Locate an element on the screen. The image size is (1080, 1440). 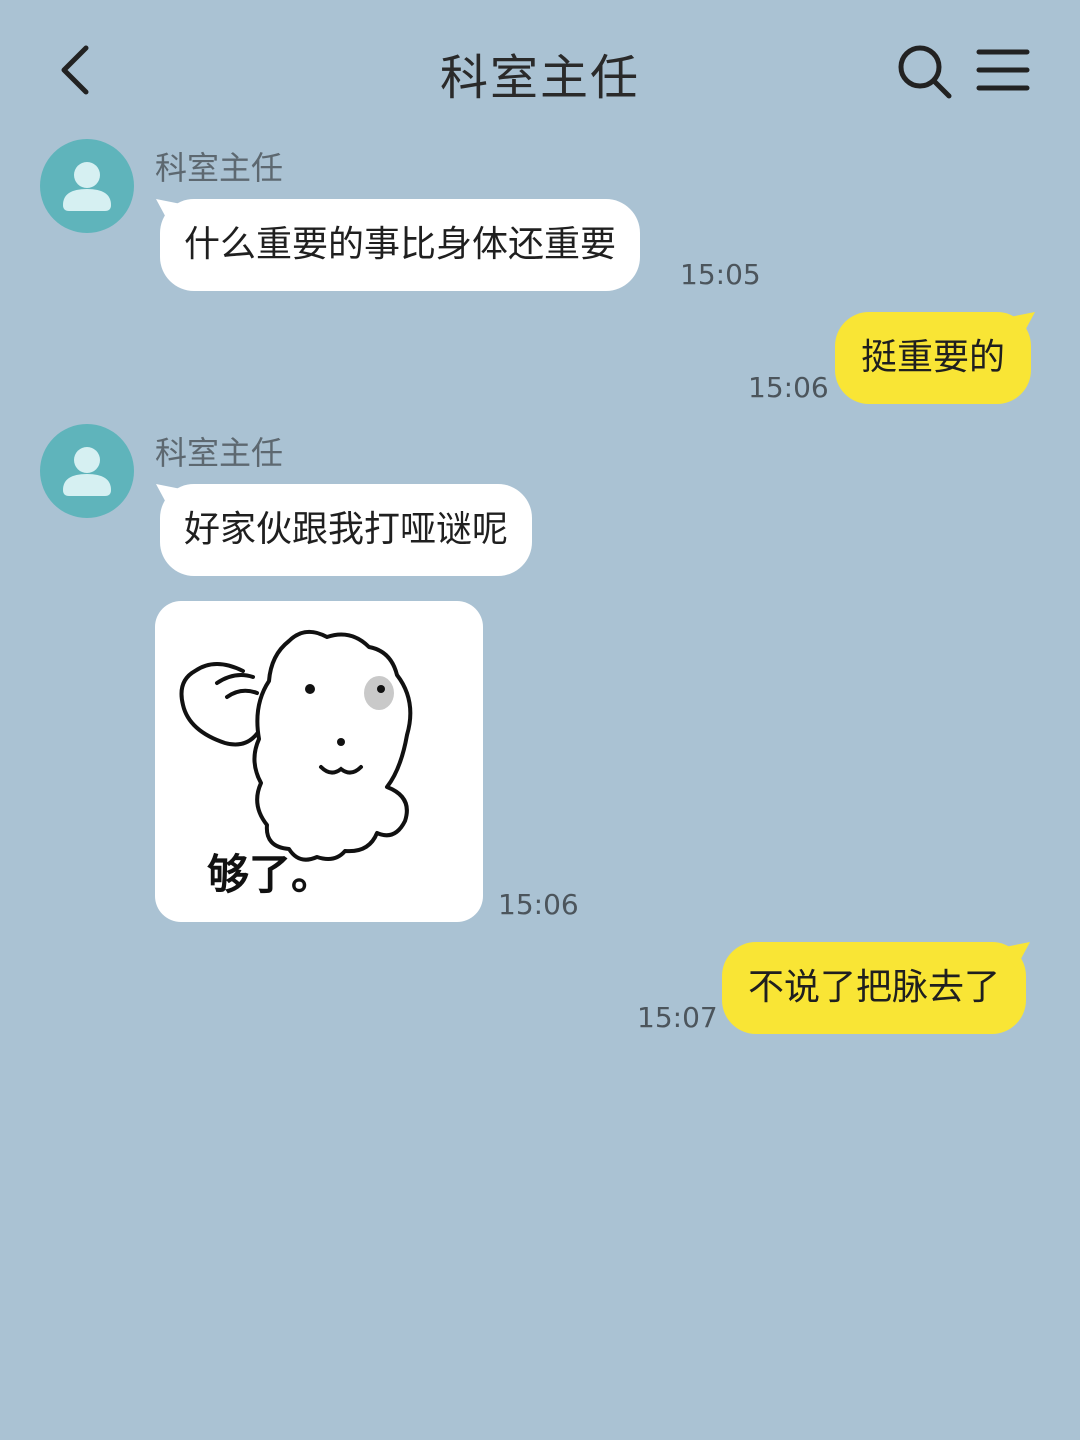
incoming-message-bubble: 什么重要的事比身体还重要 is located at coordinates (398, 245).